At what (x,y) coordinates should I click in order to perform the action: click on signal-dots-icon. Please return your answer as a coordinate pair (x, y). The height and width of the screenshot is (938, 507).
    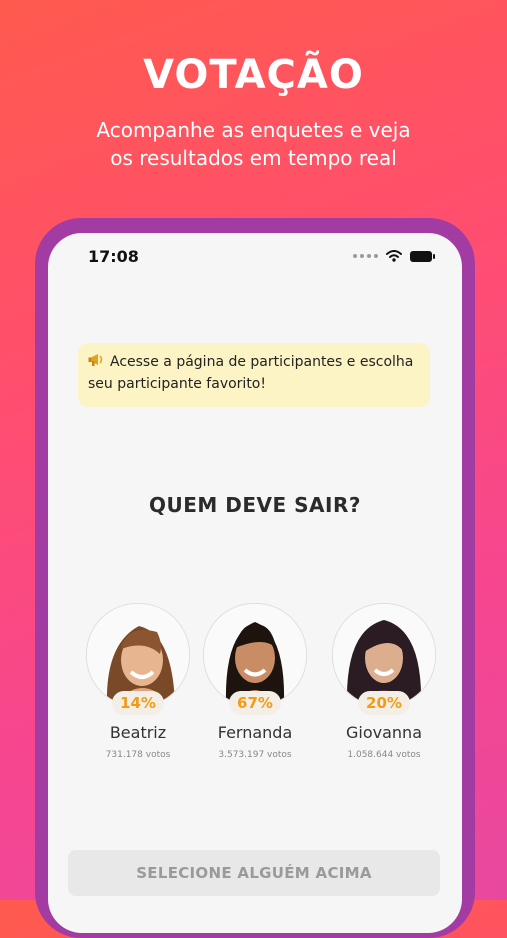
    Looking at the image, I should click on (365, 256).